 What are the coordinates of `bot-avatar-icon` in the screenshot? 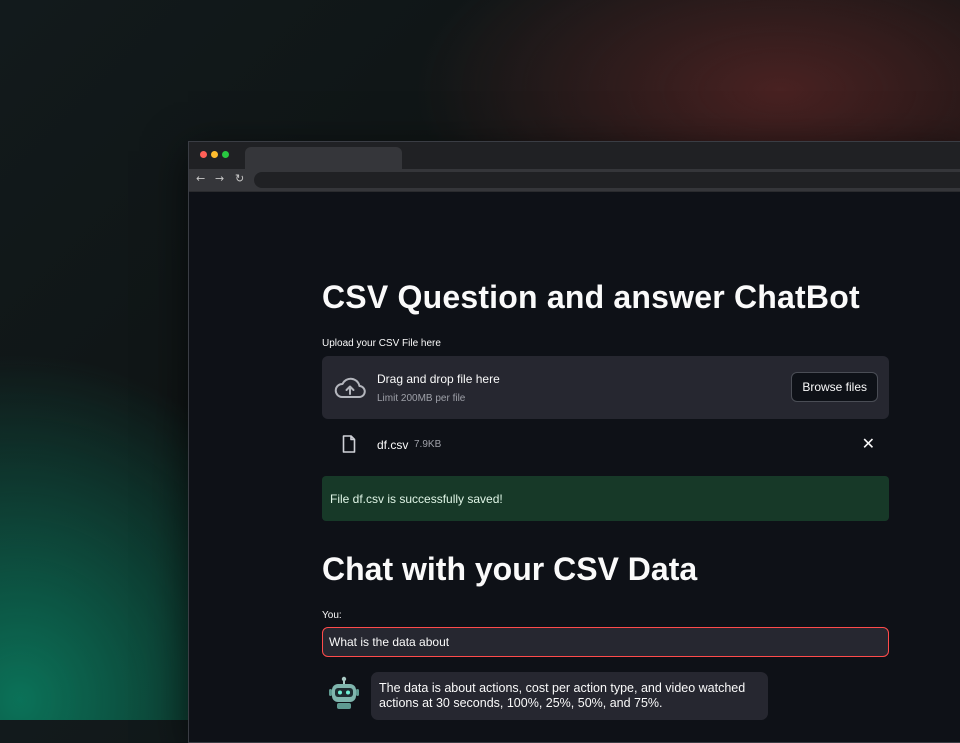 It's located at (344, 692).